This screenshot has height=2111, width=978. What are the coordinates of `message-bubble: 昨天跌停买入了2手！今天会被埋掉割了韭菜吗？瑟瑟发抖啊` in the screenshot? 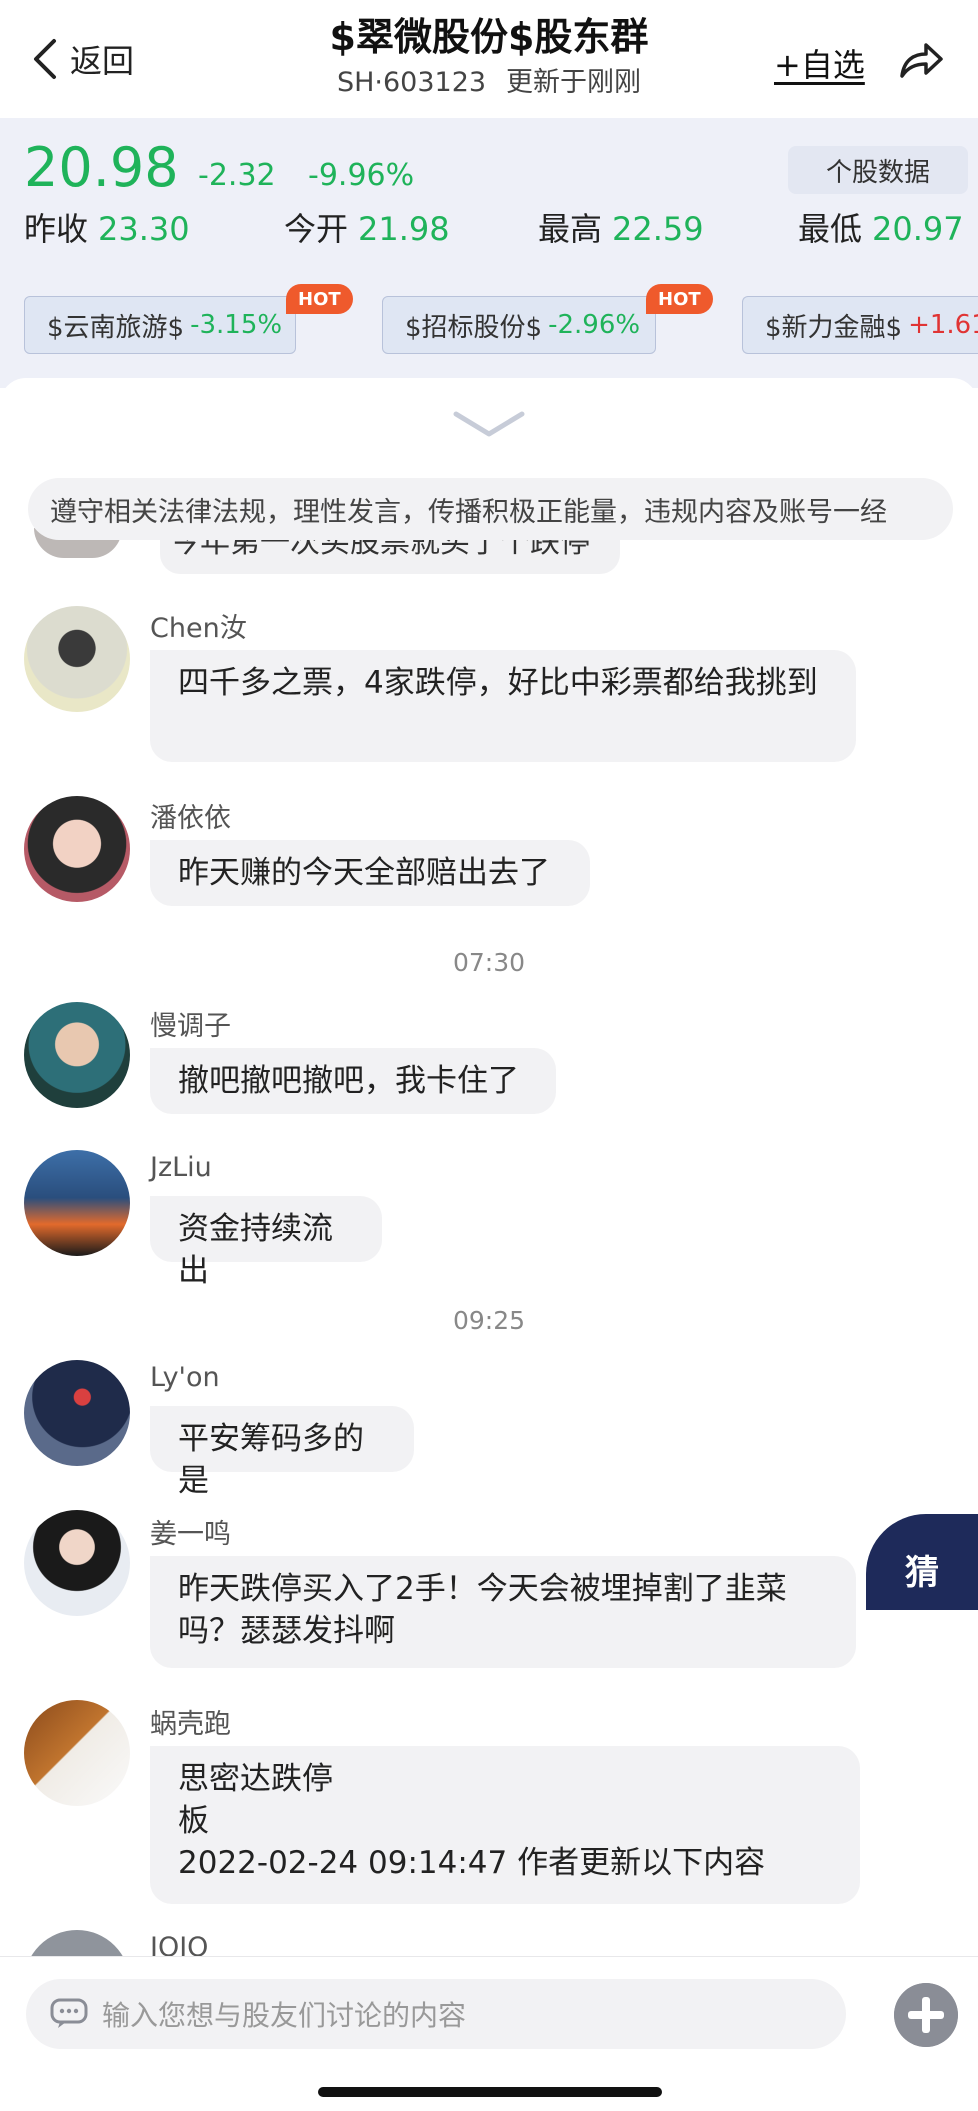 It's located at (503, 1612).